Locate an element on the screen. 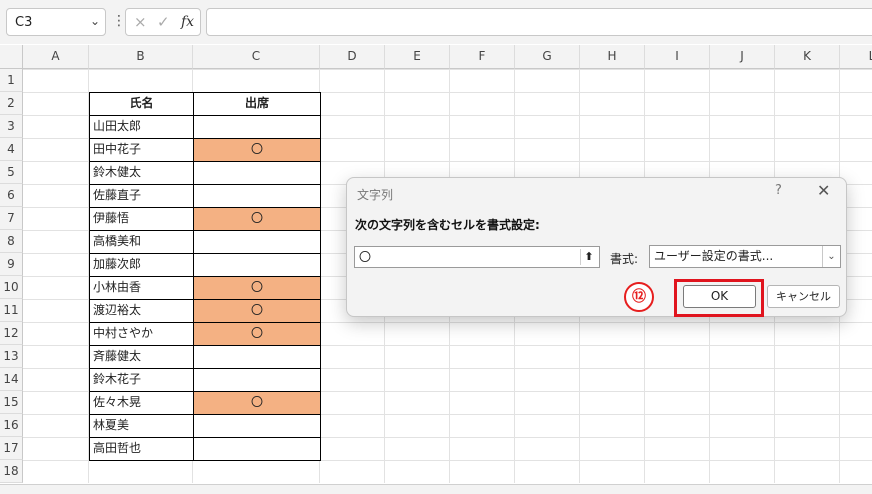 The image size is (872, 494). table-header-name: 氏名 is located at coordinates (141, 104).